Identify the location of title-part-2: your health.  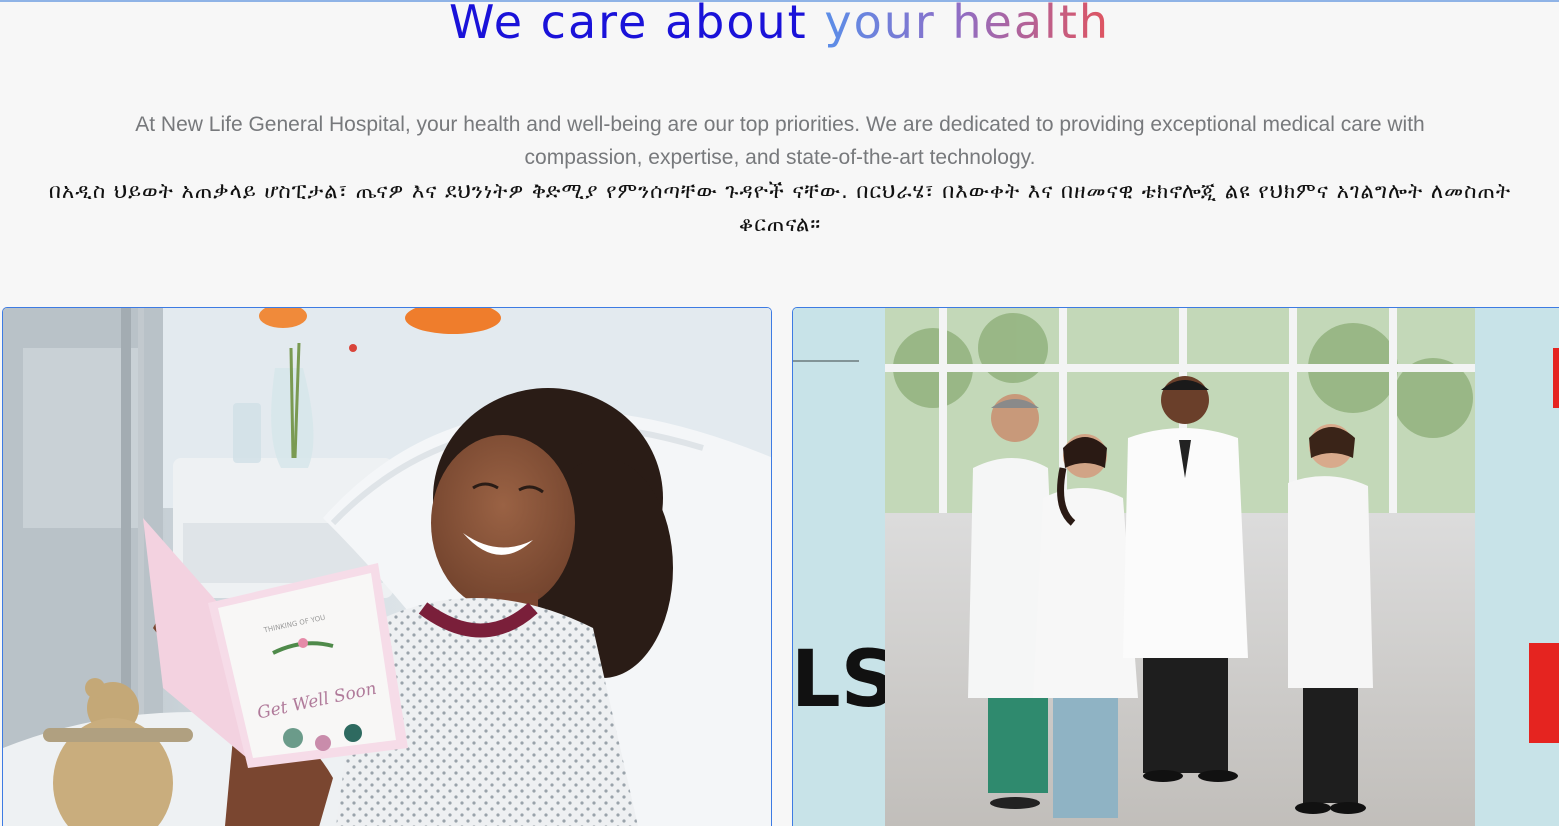
(967, 25).